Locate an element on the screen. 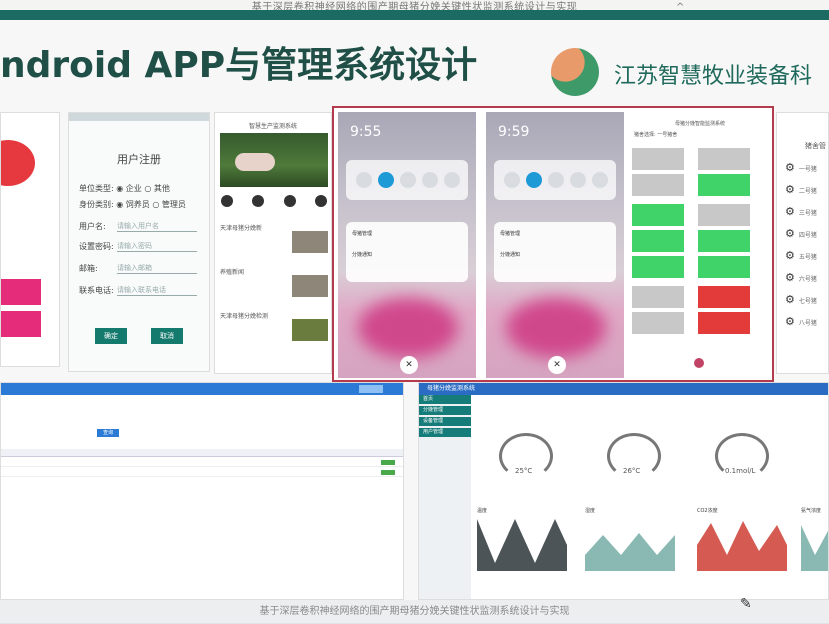 This screenshot has height=624, width=829. pig-photo is located at coordinates (274, 160).